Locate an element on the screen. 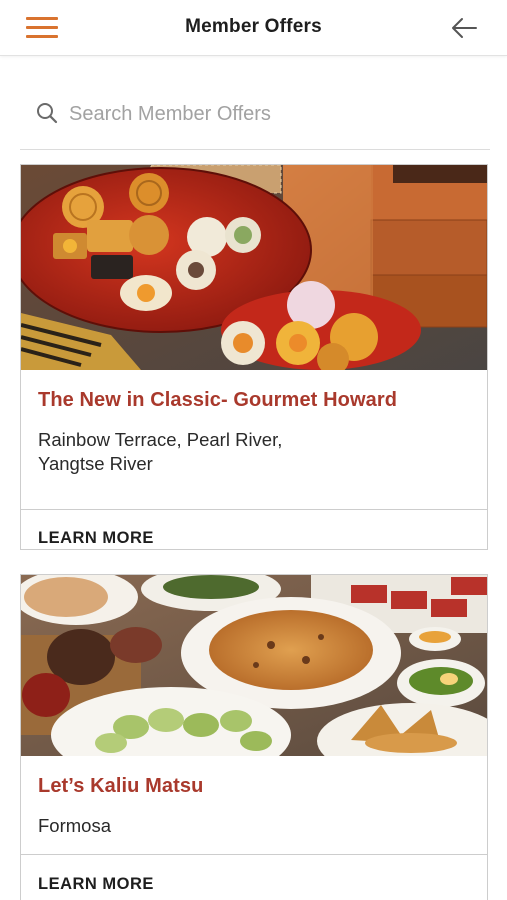 The width and height of the screenshot is (507, 900). arrow-left-icon is located at coordinates (464, 28).